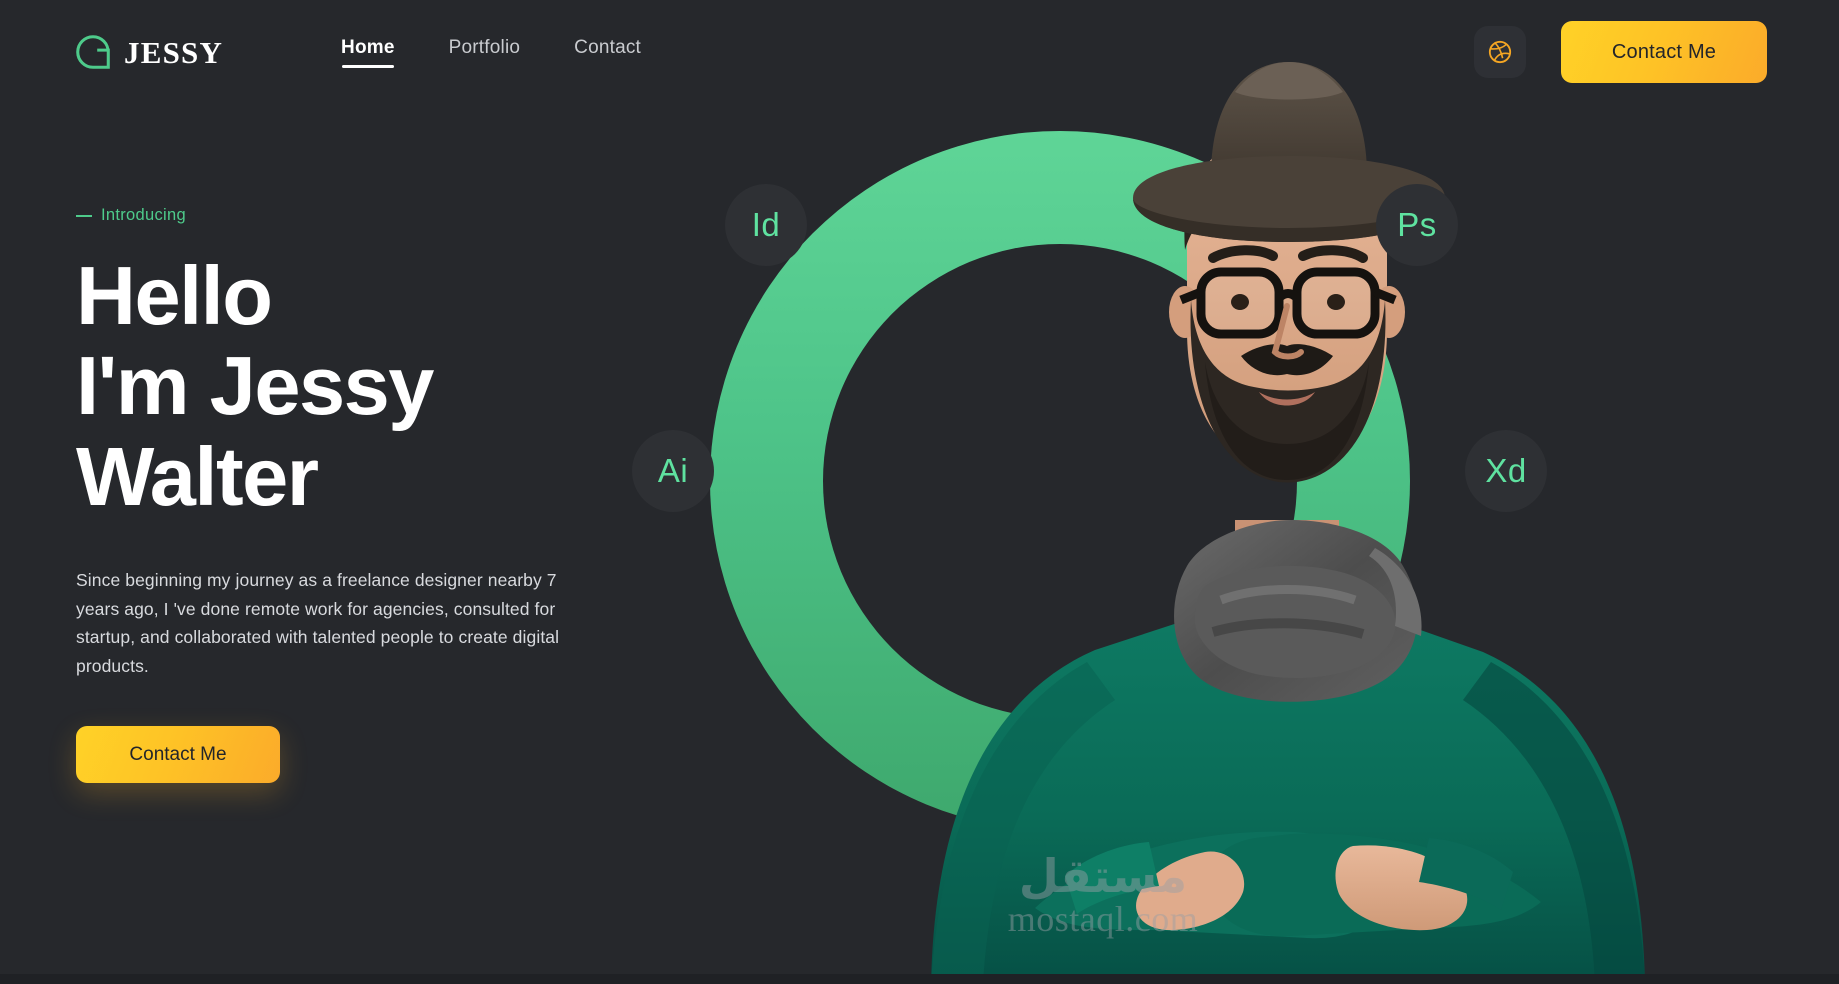  I want to click on skill-badge-adobexd: Xd, so click(1506, 471).